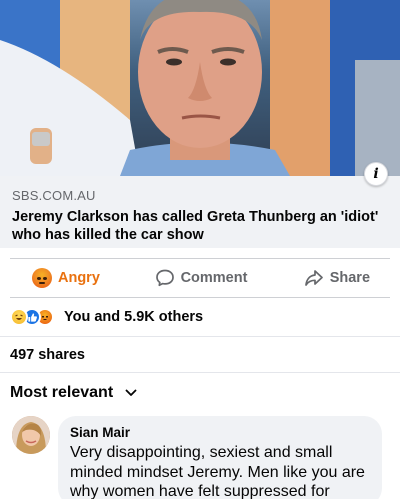 This screenshot has height=499, width=400. I want to click on comment-label: Comment, so click(214, 278).